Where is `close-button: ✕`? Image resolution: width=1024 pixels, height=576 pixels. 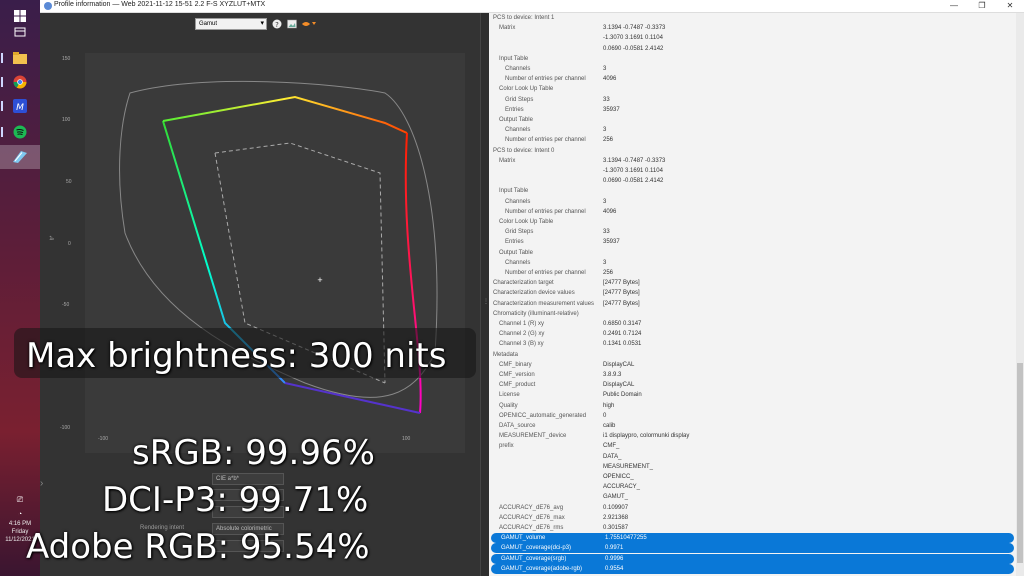
close-button: ✕ is located at coordinates (1010, 6).